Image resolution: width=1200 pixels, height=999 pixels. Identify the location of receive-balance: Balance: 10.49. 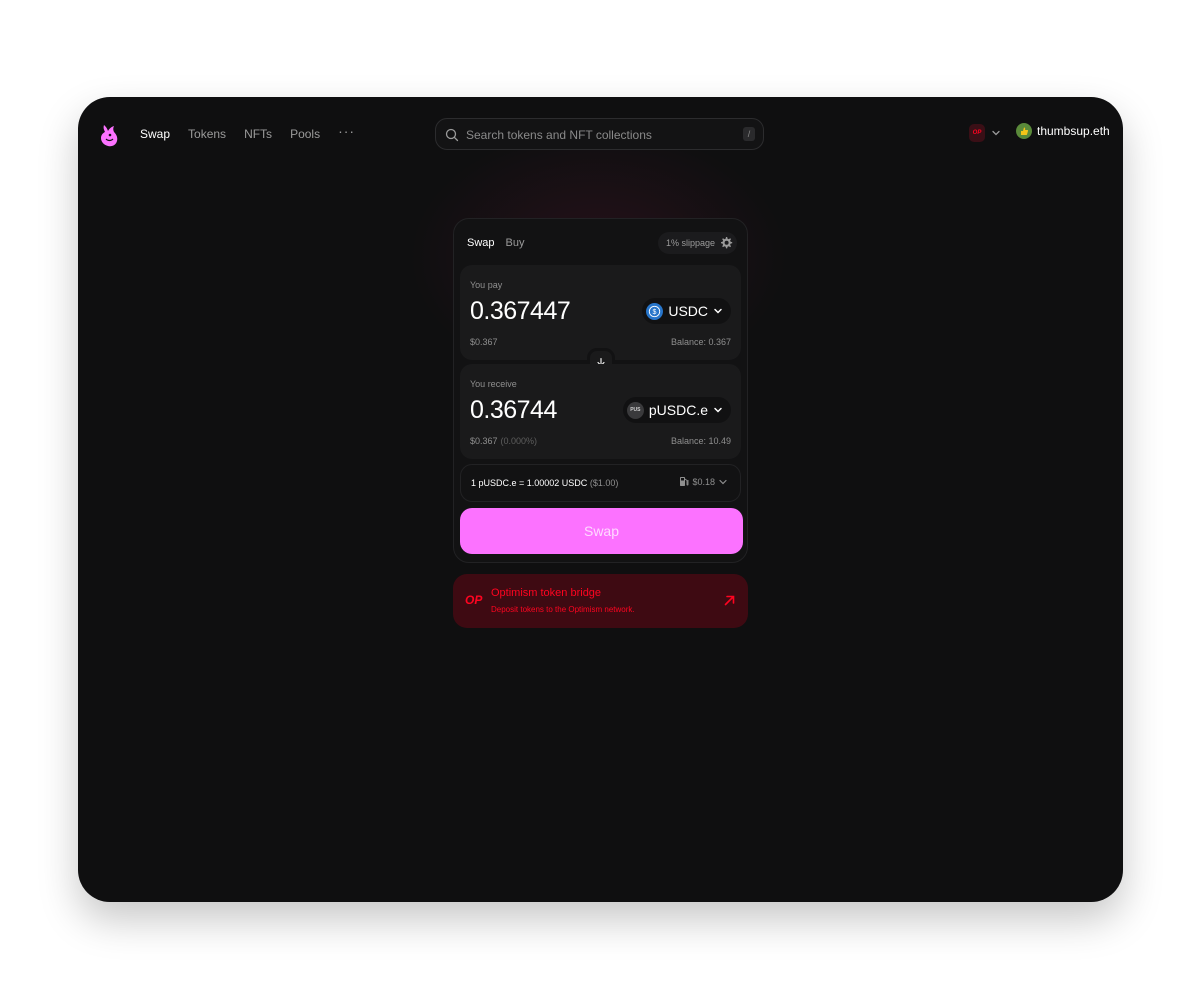
(700, 441).